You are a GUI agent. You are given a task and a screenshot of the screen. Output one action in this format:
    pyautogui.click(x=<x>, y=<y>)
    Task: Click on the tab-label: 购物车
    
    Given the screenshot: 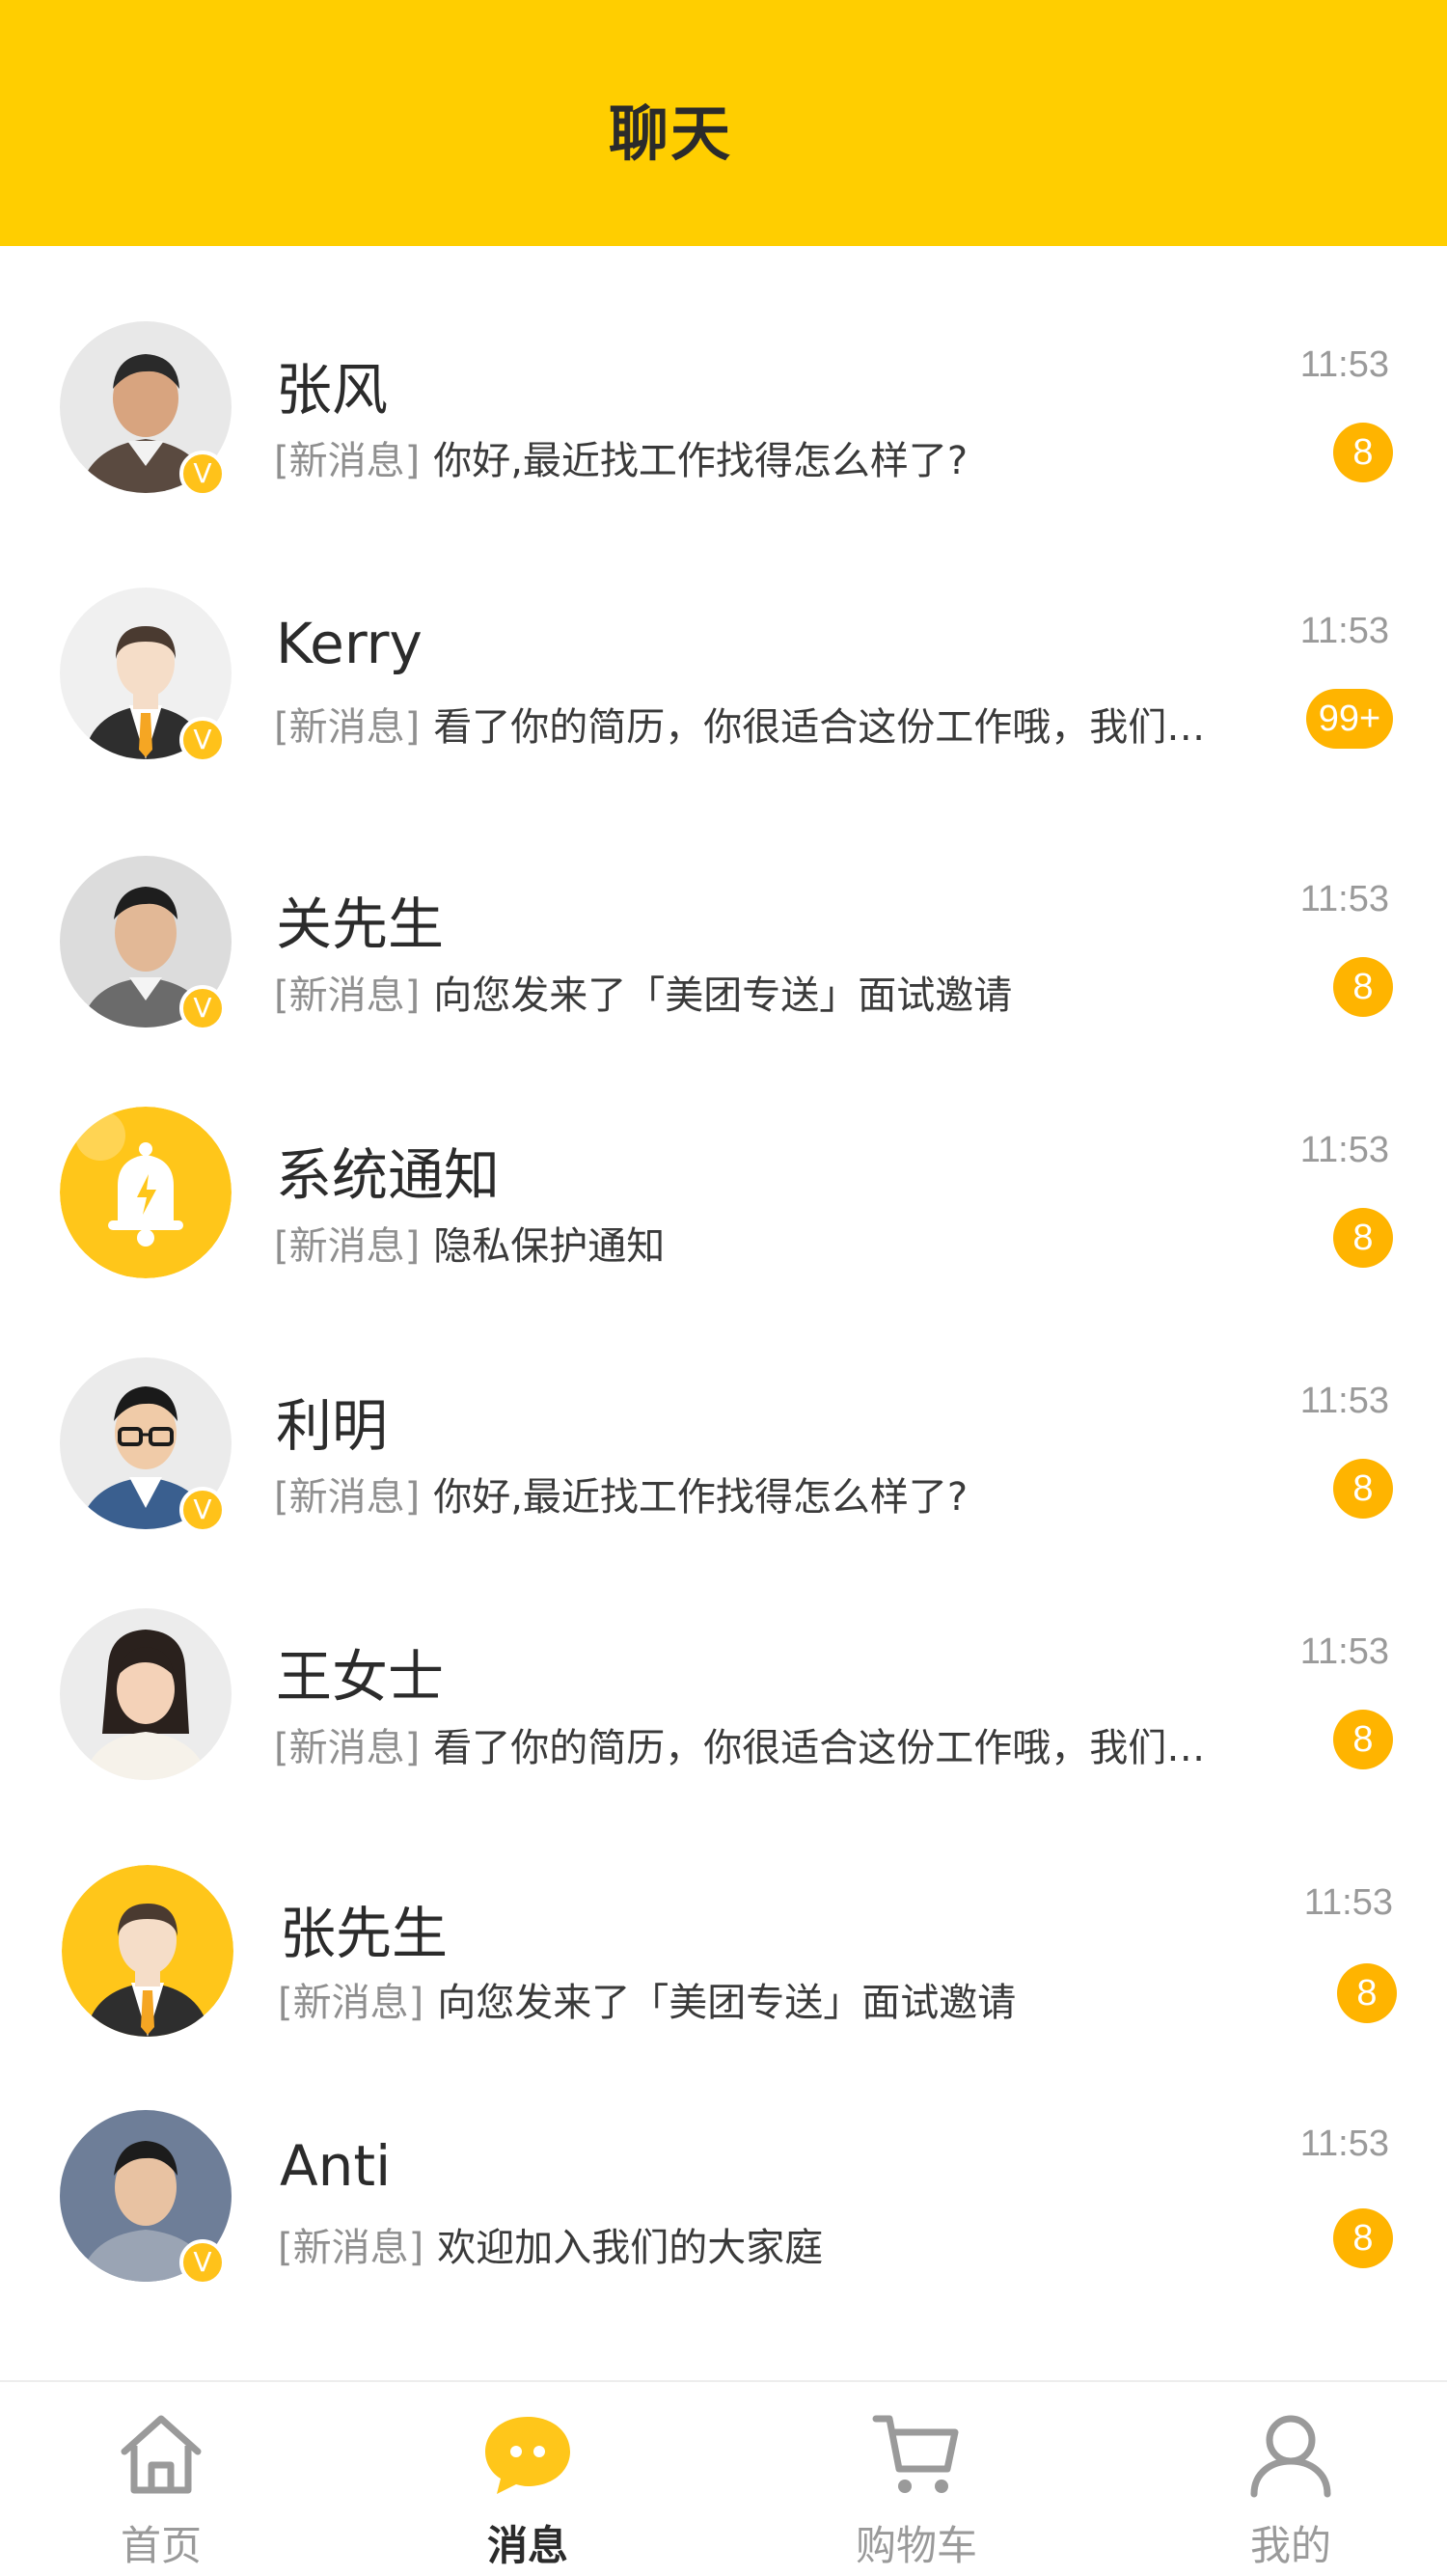 What is the action you would take?
    pyautogui.click(x=916, y=2546)
    